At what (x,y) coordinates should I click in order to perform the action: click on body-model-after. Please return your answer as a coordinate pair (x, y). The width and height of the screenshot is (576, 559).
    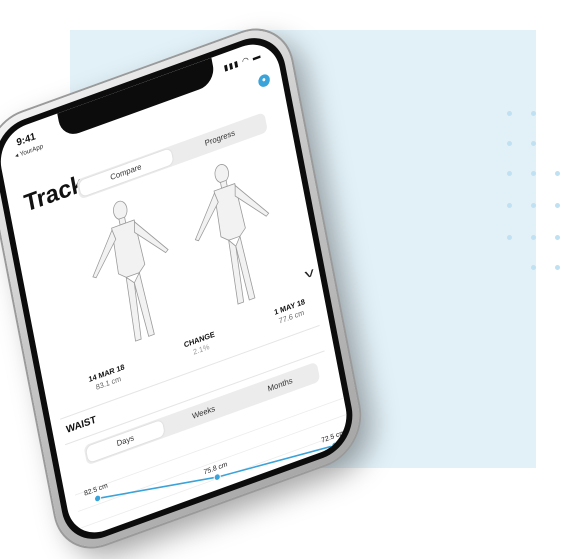
    Looking at the image, I should click on (232, 234).